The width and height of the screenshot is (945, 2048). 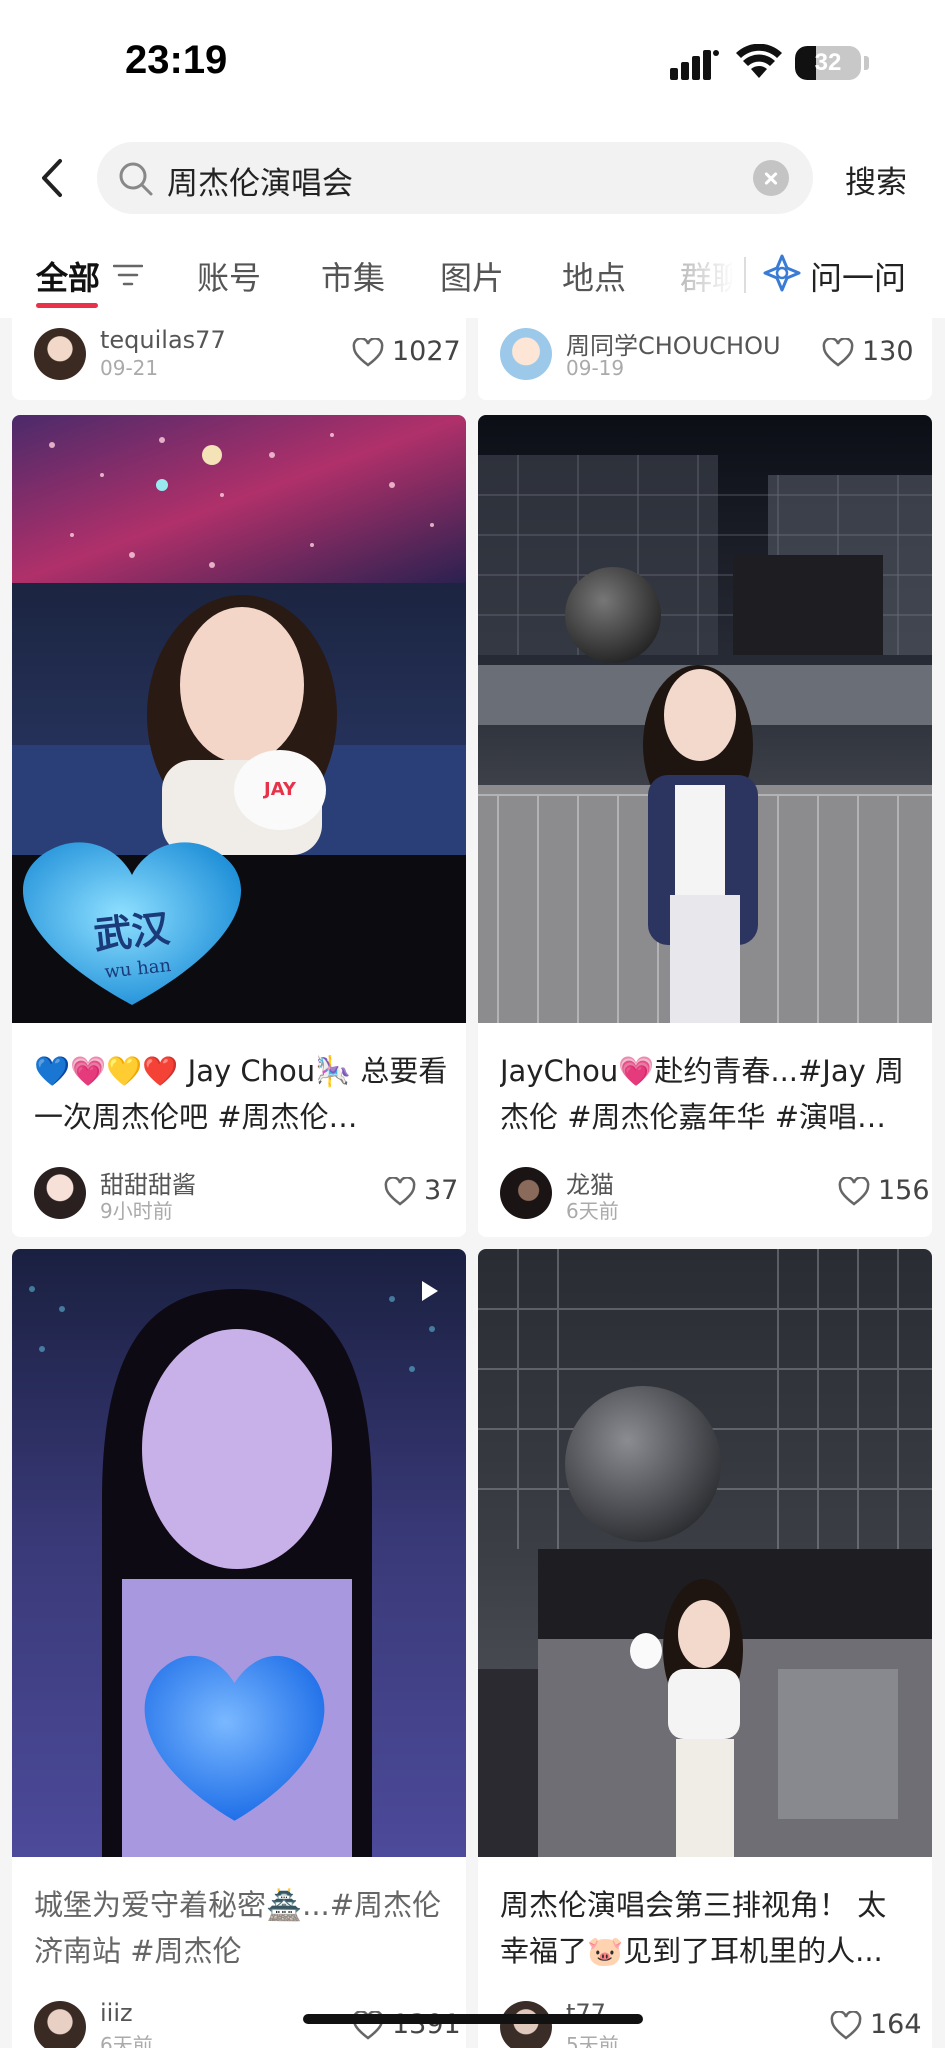 What do you see at coordinates (128, 275) in the screenshot?
I see `filter-icon` at bounding box center [128, 275].